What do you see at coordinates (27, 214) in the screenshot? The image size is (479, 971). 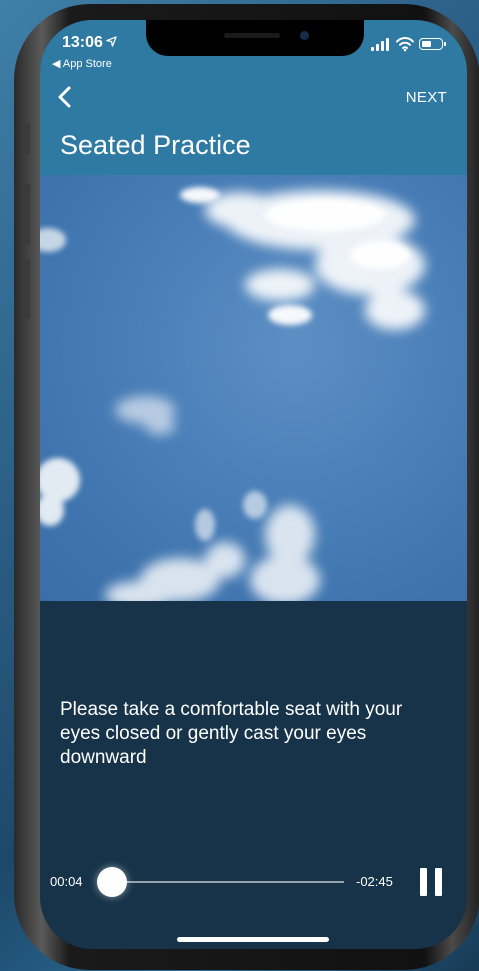 I see `volume-up-button` at bounding box center [27, 214].